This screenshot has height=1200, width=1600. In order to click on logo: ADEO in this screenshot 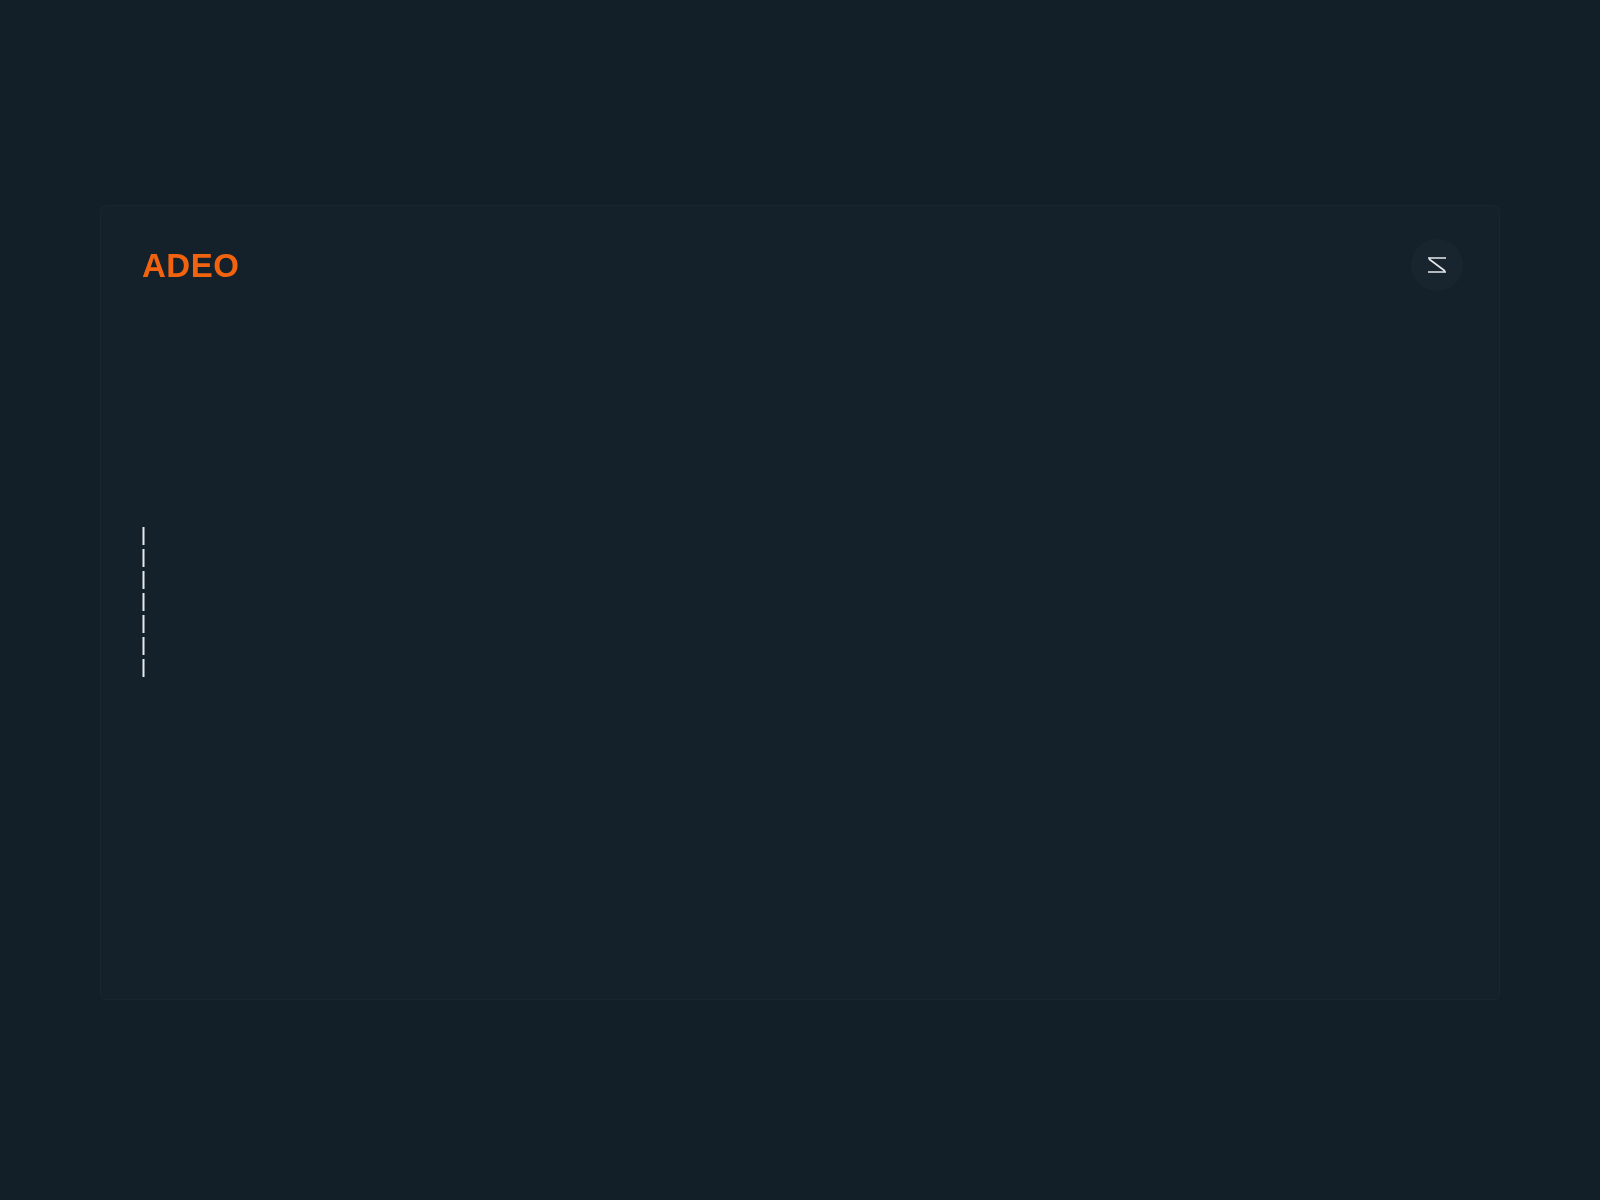, I will do `click(191, 265)`.